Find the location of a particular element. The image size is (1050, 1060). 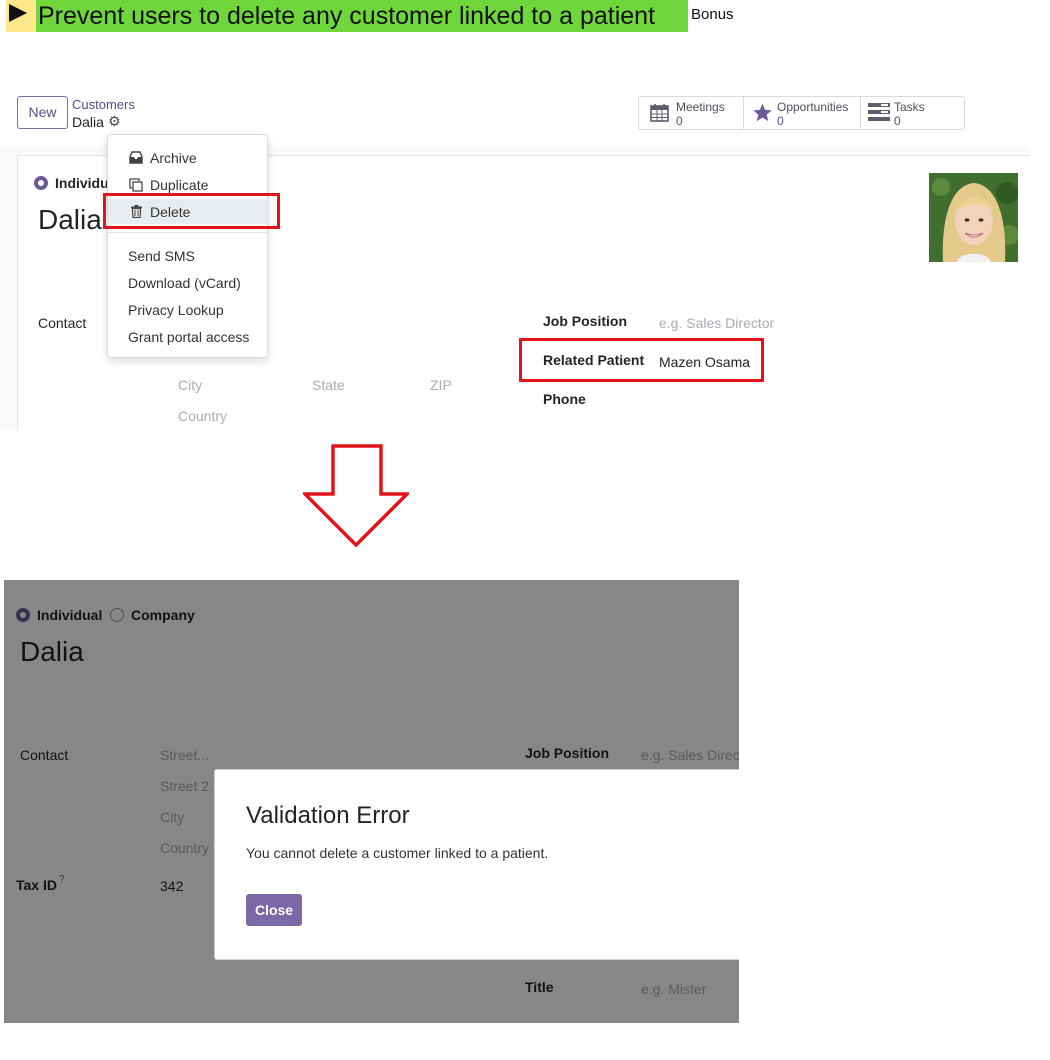

menu-archive: Archive is located at coordinates (173, 158).